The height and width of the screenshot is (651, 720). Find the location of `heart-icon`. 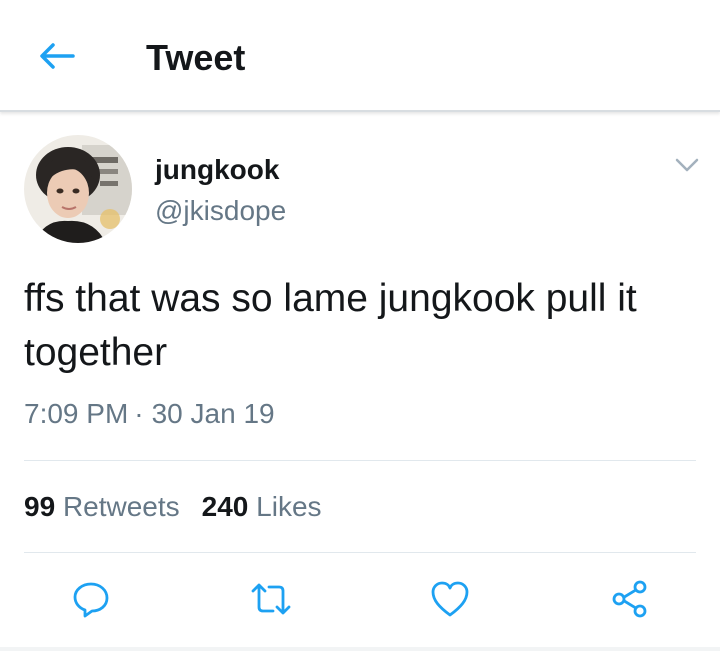

heart-icon is located at coordinates (450, 599).